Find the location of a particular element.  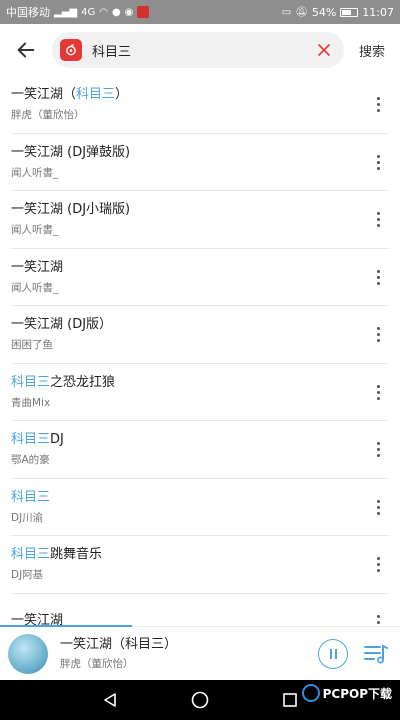

song-result-text: 一笑江湖（科目三） 胖虎（董欣怡） is located at coordinates (186, 104).